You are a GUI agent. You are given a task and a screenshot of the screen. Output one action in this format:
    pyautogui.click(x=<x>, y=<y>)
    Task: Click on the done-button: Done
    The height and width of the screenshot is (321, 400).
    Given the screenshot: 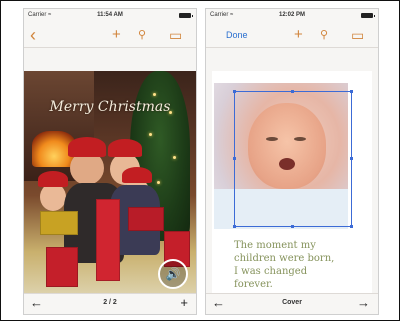 What is the action you would take?
    pyautogui.click(x=237, y=35)
    